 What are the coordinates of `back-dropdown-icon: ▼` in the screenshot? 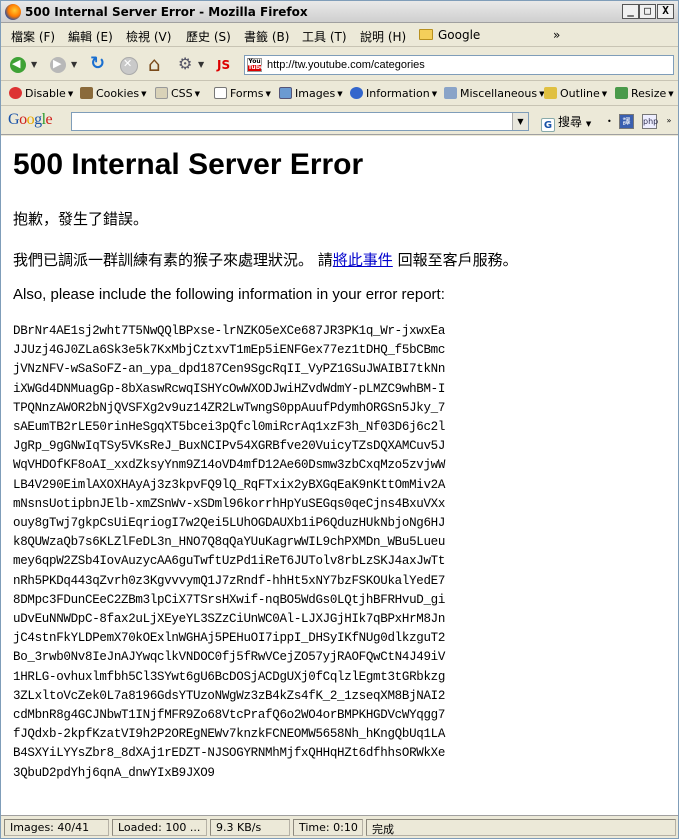 It's located at (34, 64).